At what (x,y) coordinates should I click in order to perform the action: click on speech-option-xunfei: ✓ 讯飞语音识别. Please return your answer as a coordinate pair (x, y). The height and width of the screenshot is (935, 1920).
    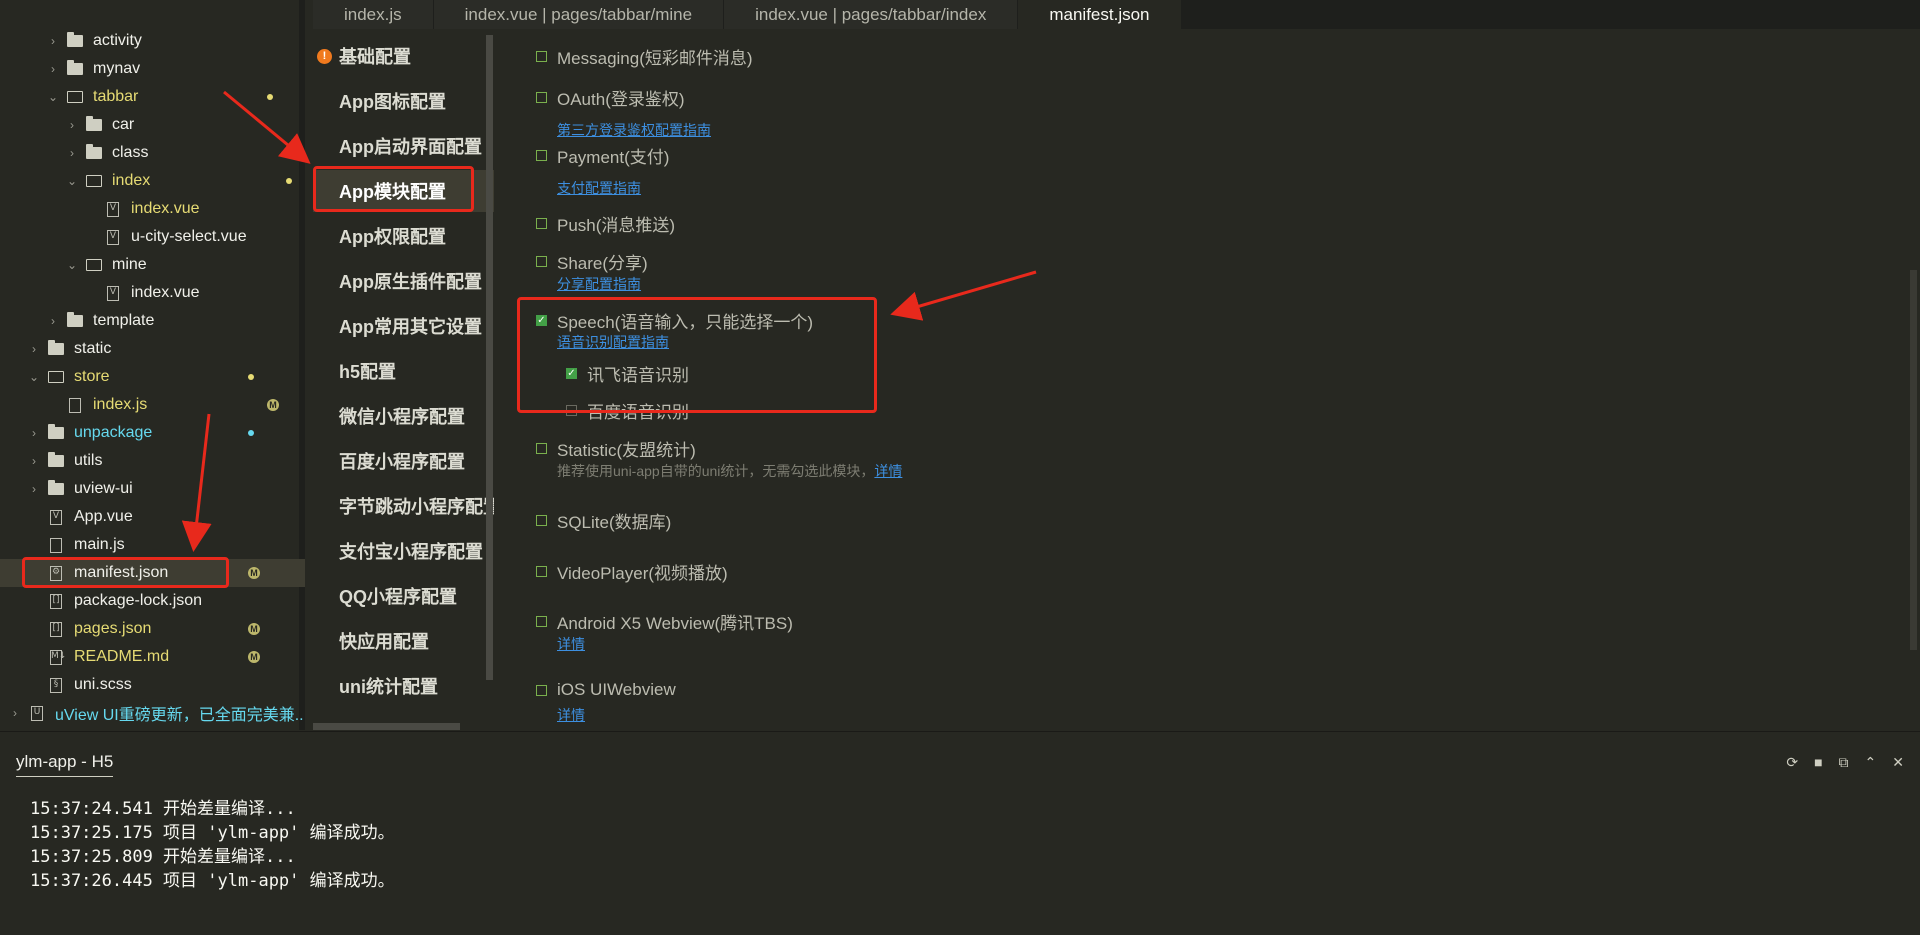
    Looking at the image, I should click on (627, 373).